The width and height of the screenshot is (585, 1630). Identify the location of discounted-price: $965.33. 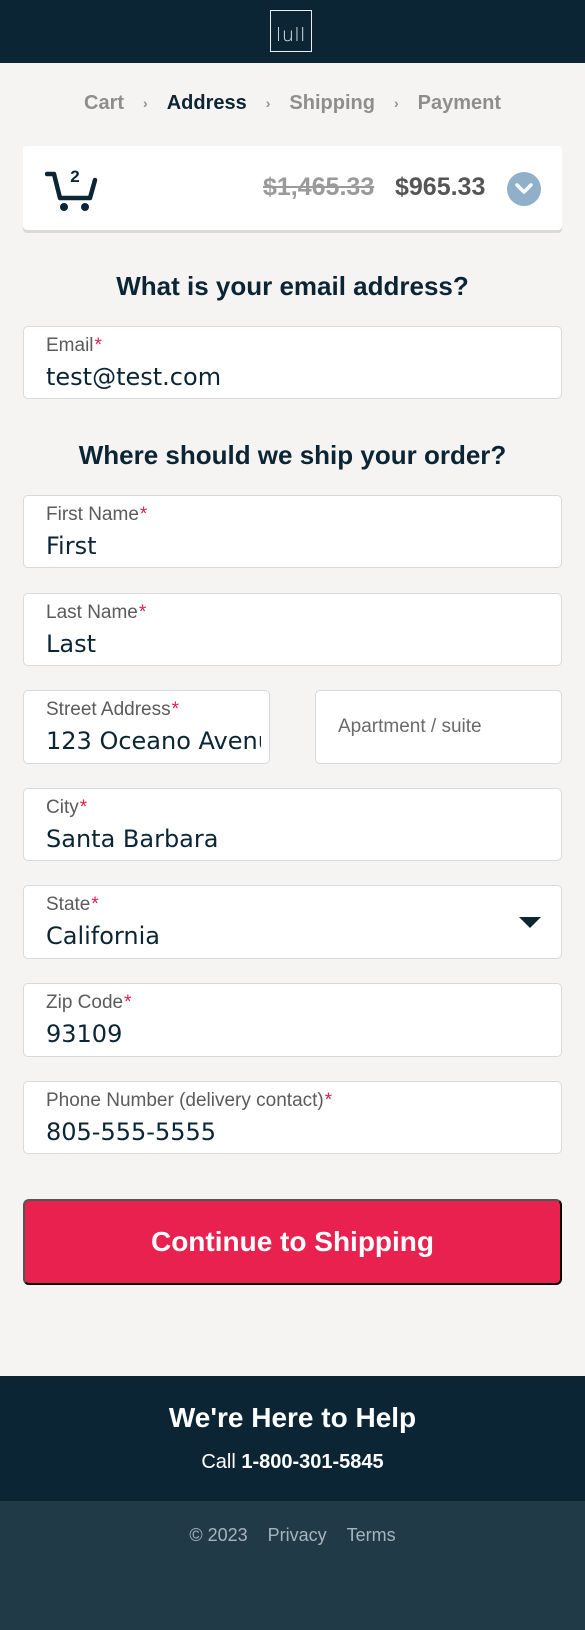
(440, 187).